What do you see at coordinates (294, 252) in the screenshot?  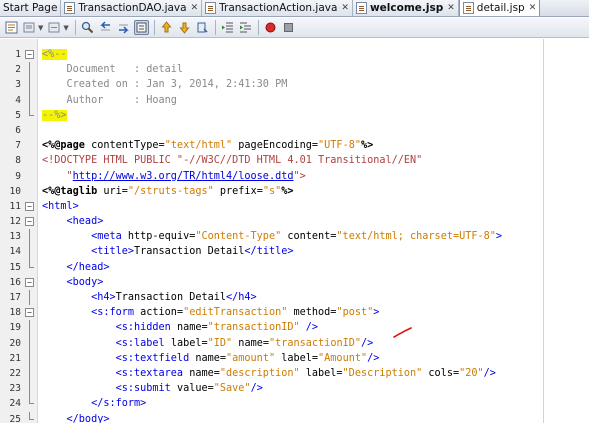 I see `code-line: 14 <title>Transaction Detail</title>` at bounding box center [294, 252].